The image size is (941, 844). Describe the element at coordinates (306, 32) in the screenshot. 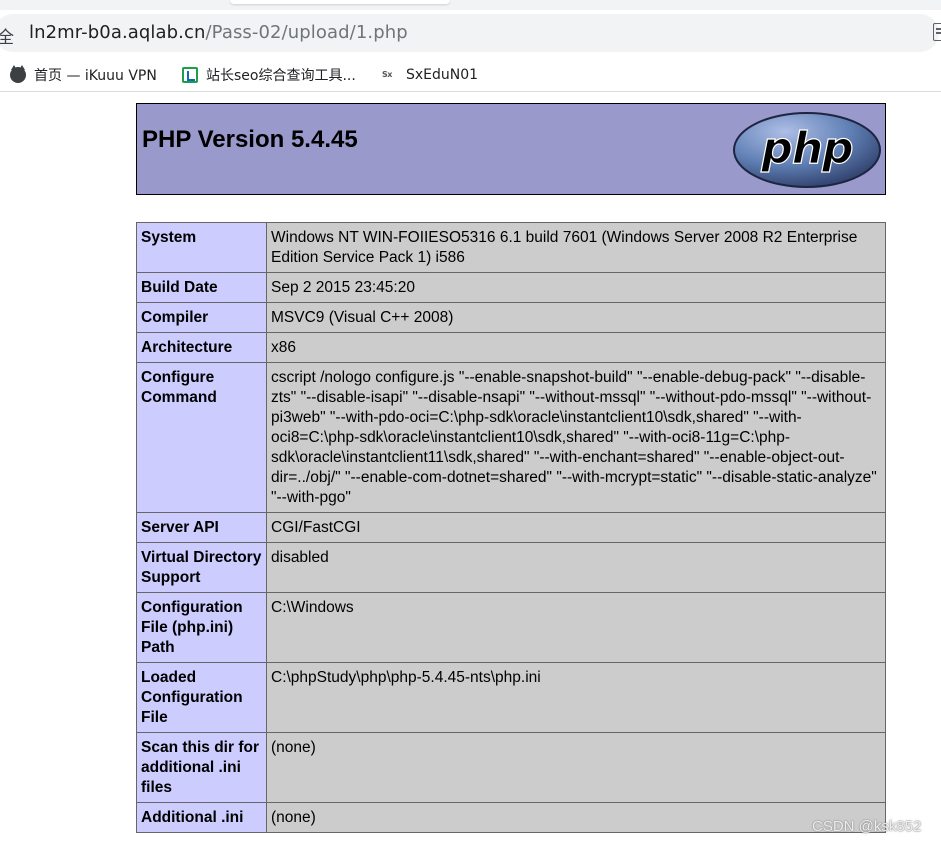

I see `url-path: /Pass-02/upload/1.php` at that location.